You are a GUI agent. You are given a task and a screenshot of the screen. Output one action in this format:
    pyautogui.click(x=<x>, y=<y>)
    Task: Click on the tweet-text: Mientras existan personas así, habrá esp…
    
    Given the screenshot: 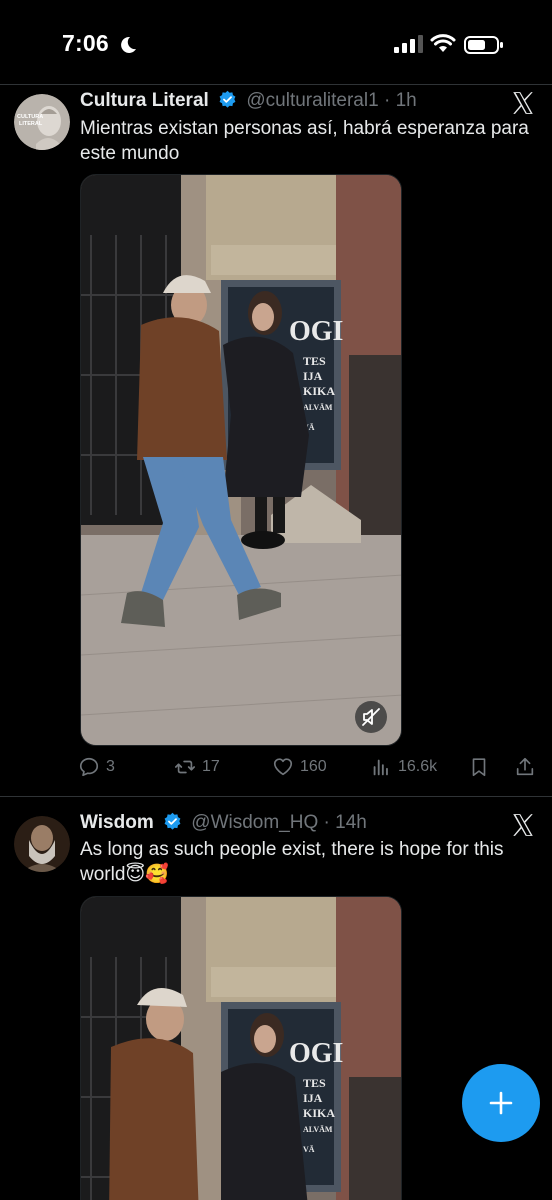 What is the action you would take?
    pyautogui.click(x=304, y=141)
    